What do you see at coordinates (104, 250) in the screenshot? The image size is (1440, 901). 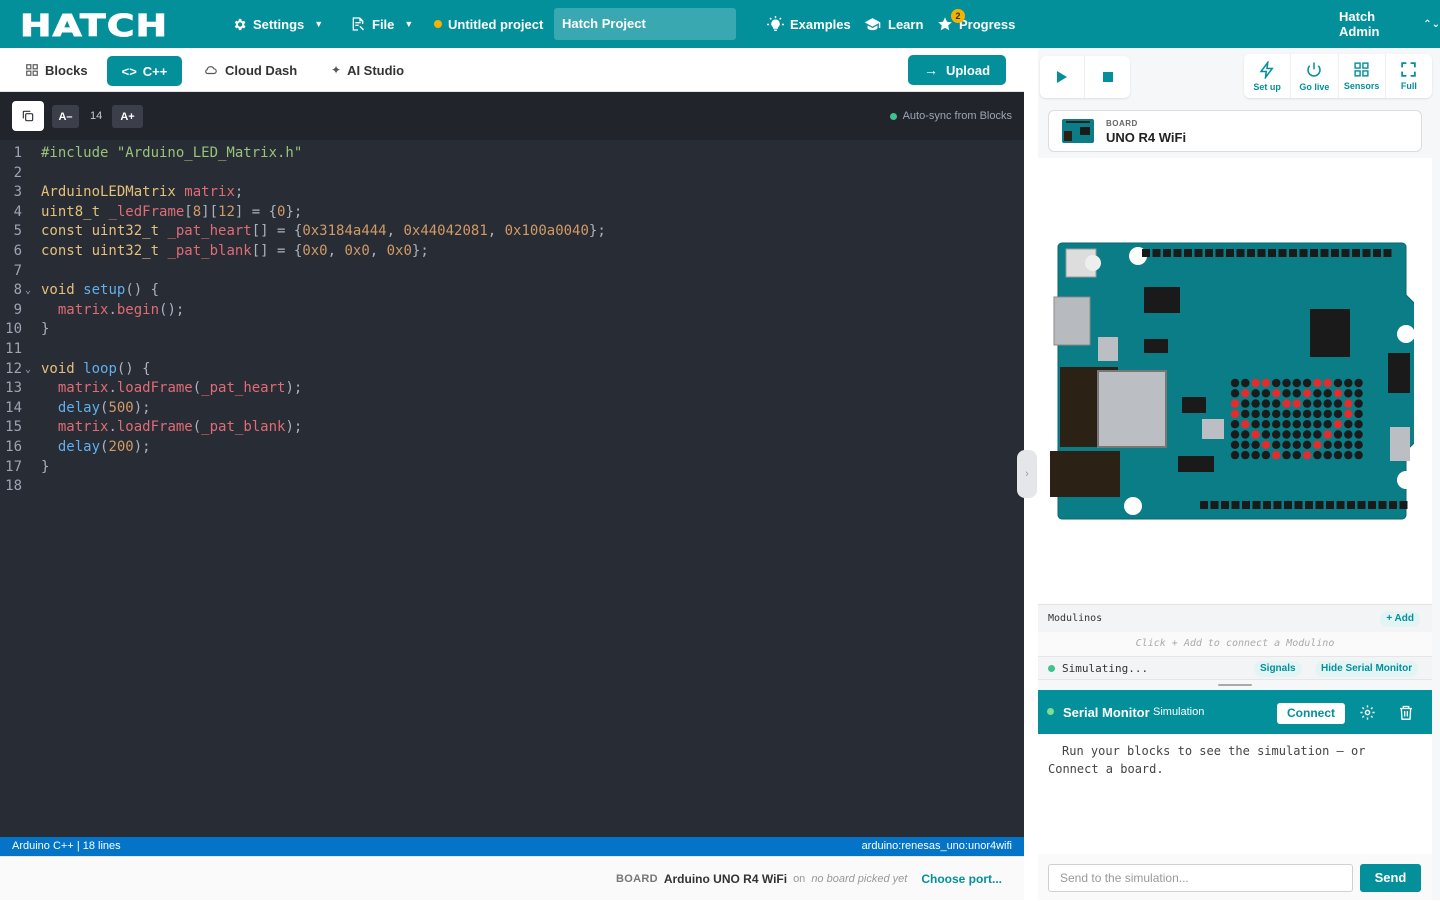 I see `code-token: const uint32_t` at bounding box center [104, 250].